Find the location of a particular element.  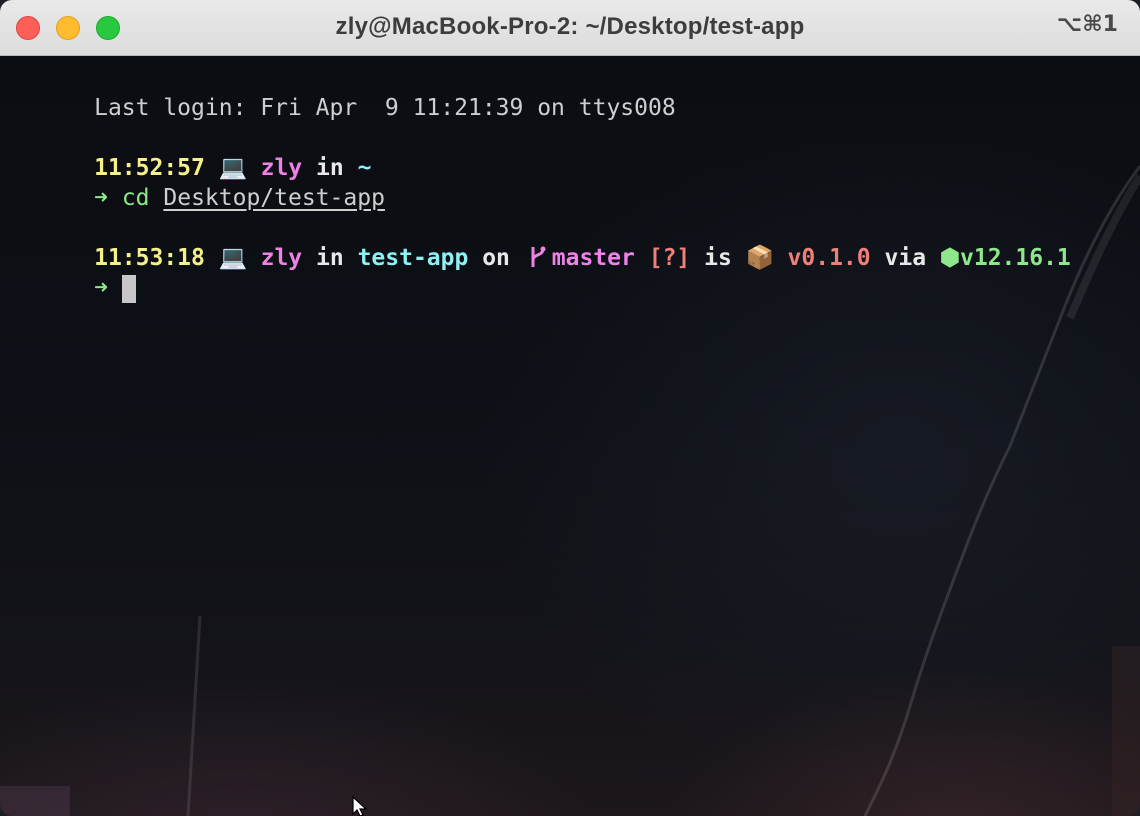

window-shortcut: ⌥⌘1 is located at coordinates (1087, 24).